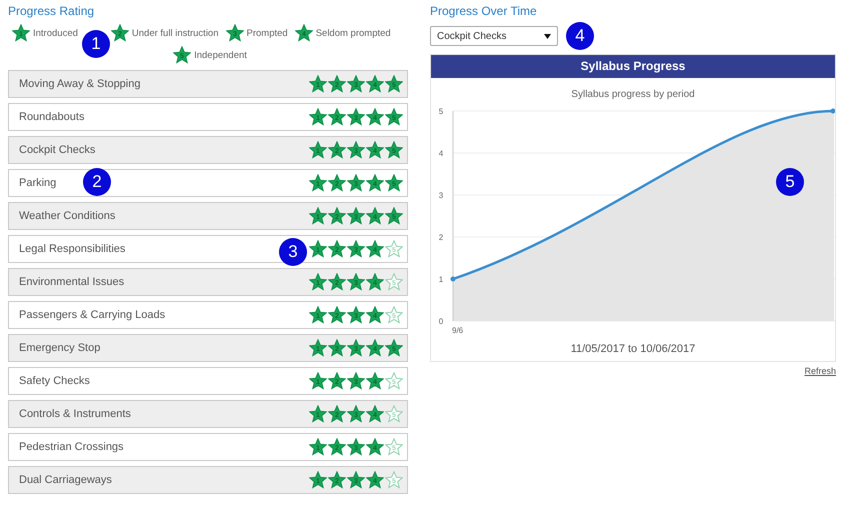  Describe the element at coordinates (353, 33) in the screenshot. I see `legend-label: Seldom prompted` at that location.